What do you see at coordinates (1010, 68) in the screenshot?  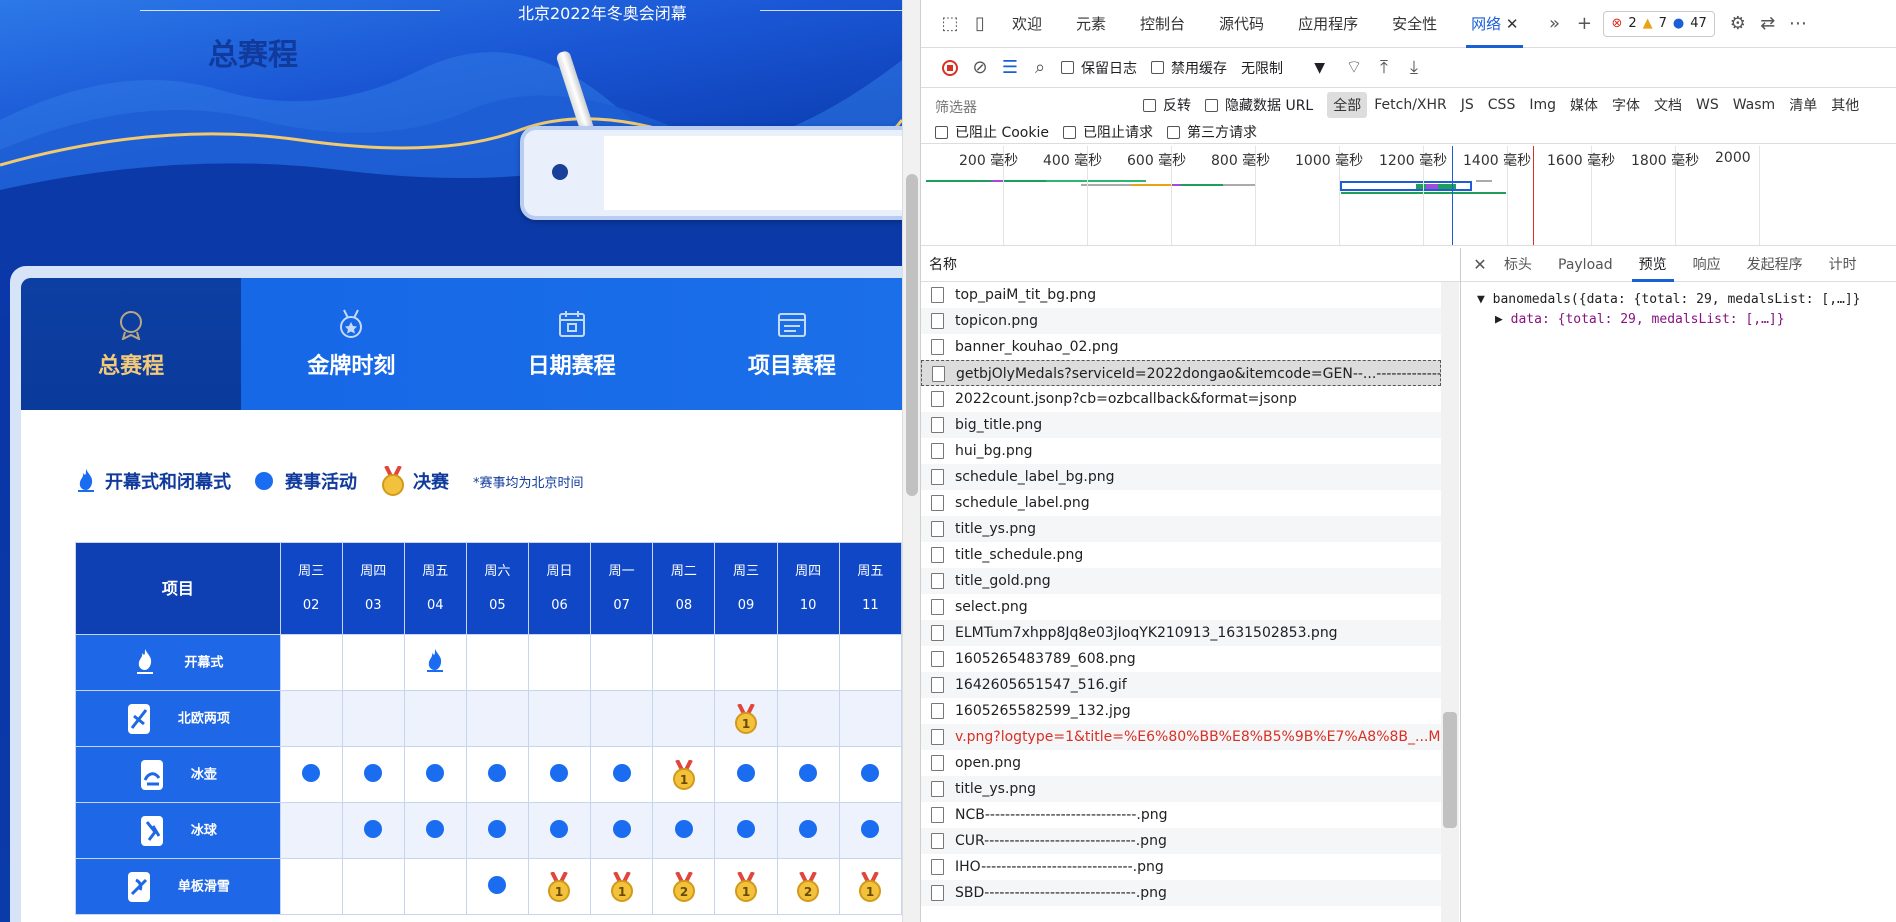 I see `filter-icon: ☰` at bounding box center [1010, 68].